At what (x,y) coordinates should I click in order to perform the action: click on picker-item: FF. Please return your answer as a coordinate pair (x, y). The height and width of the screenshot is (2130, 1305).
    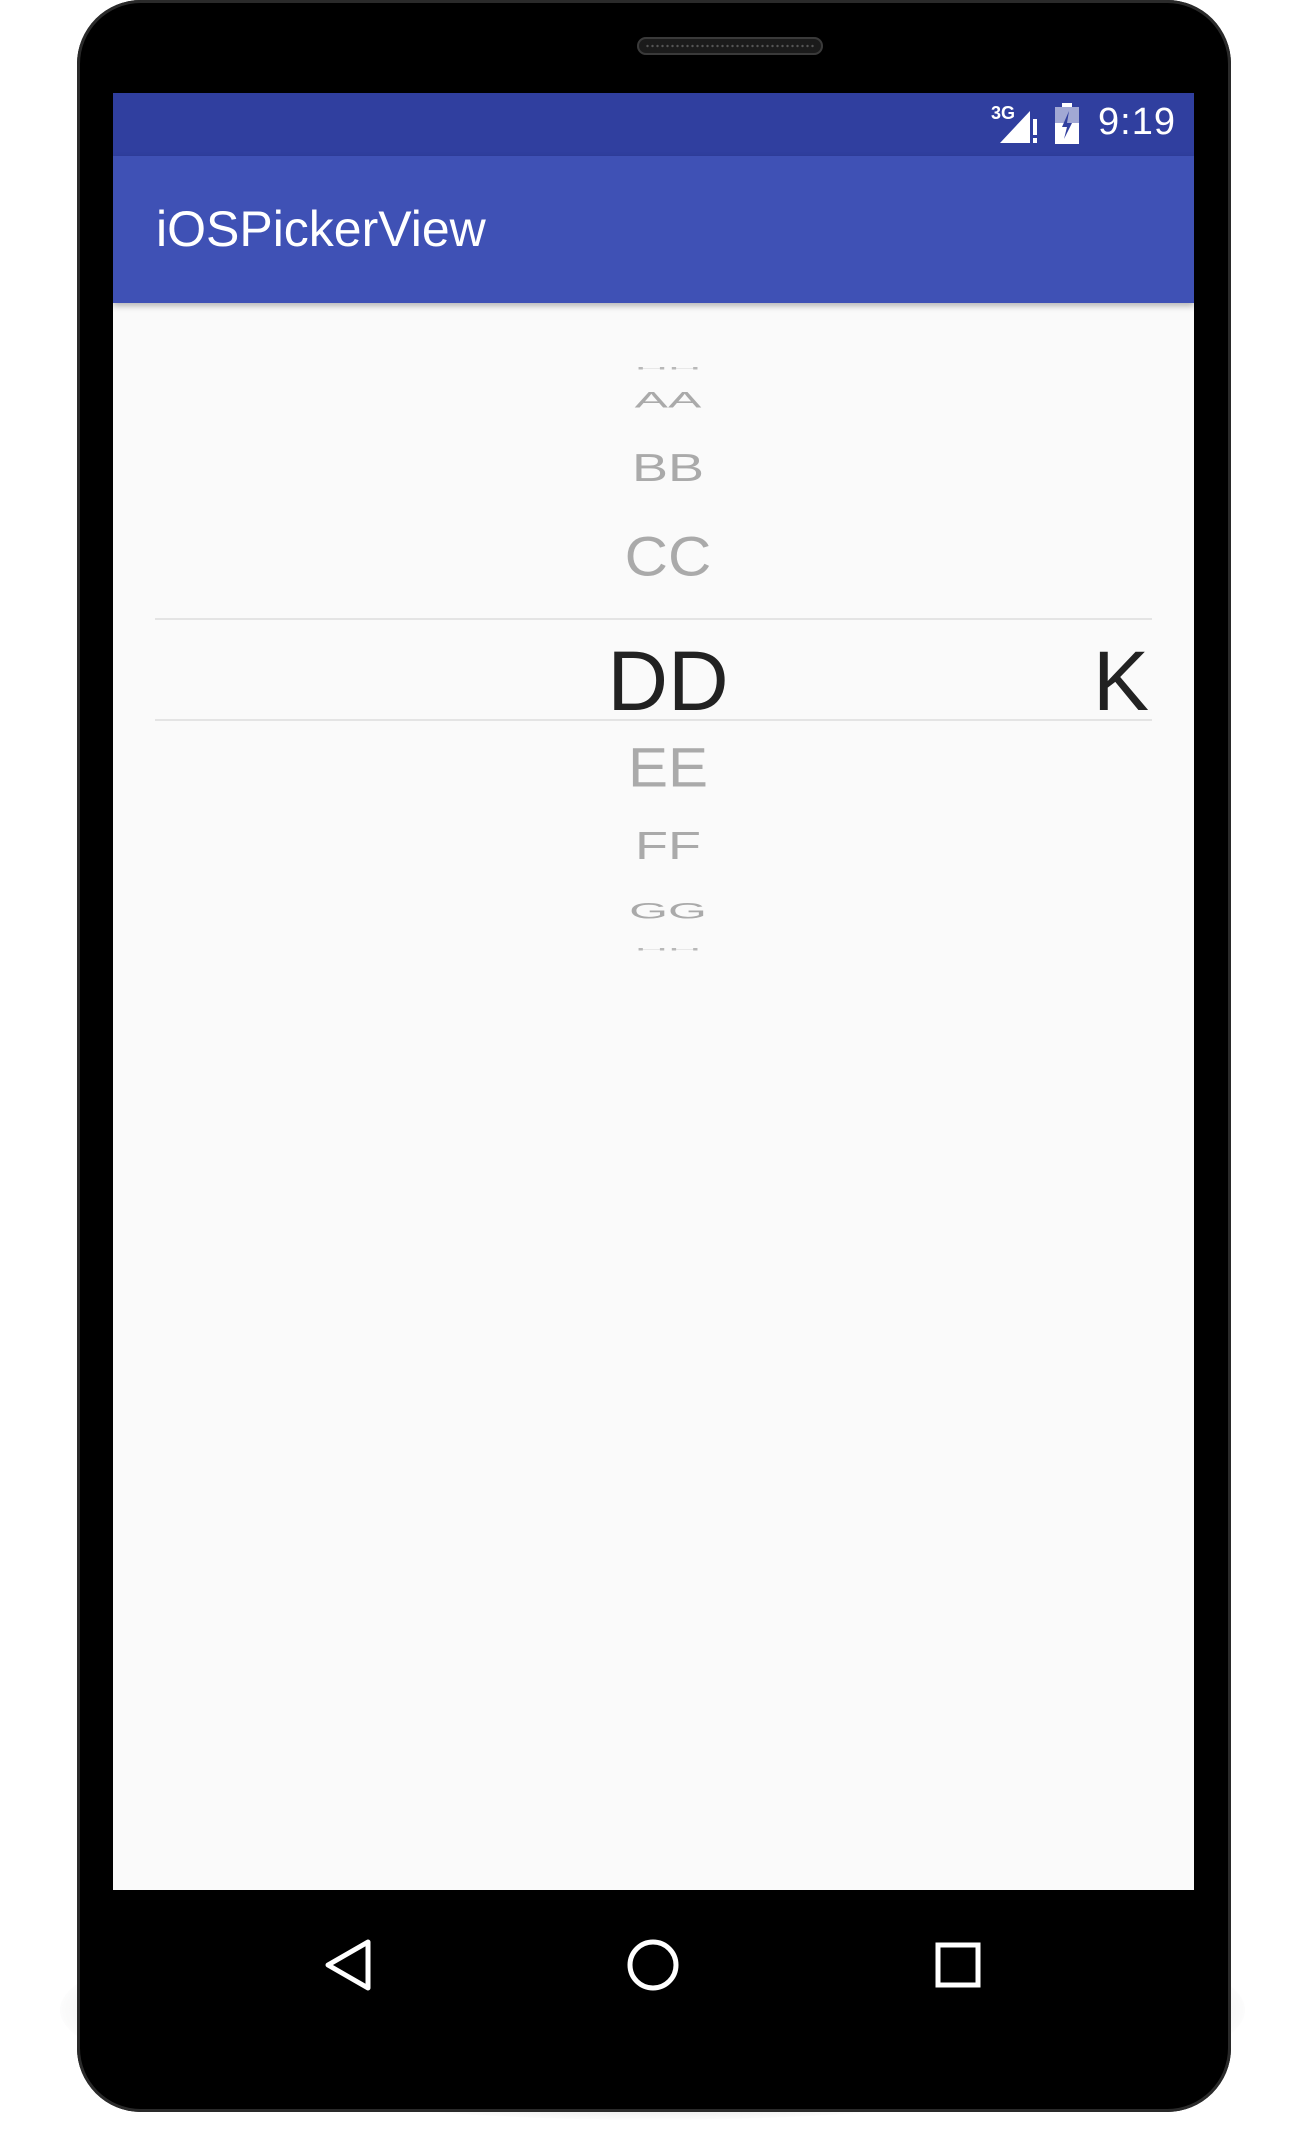
    Looking at the image, I should click on (668, 846).